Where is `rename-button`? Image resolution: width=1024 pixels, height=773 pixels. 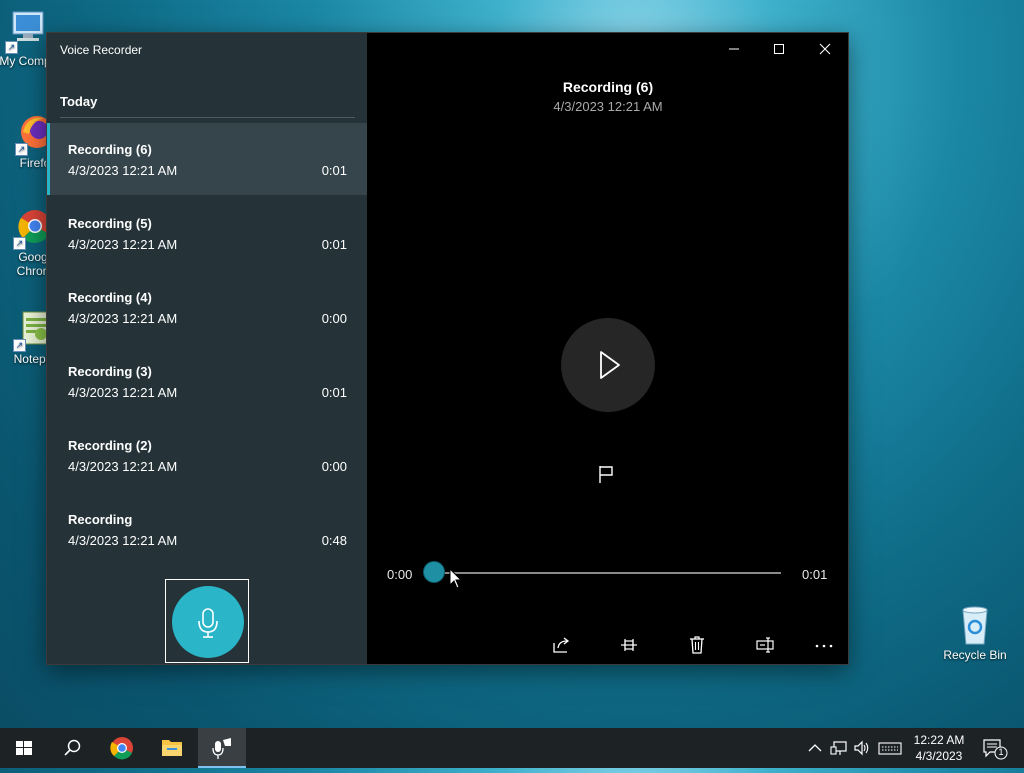 rename-button is located at coordinates (765, 645).